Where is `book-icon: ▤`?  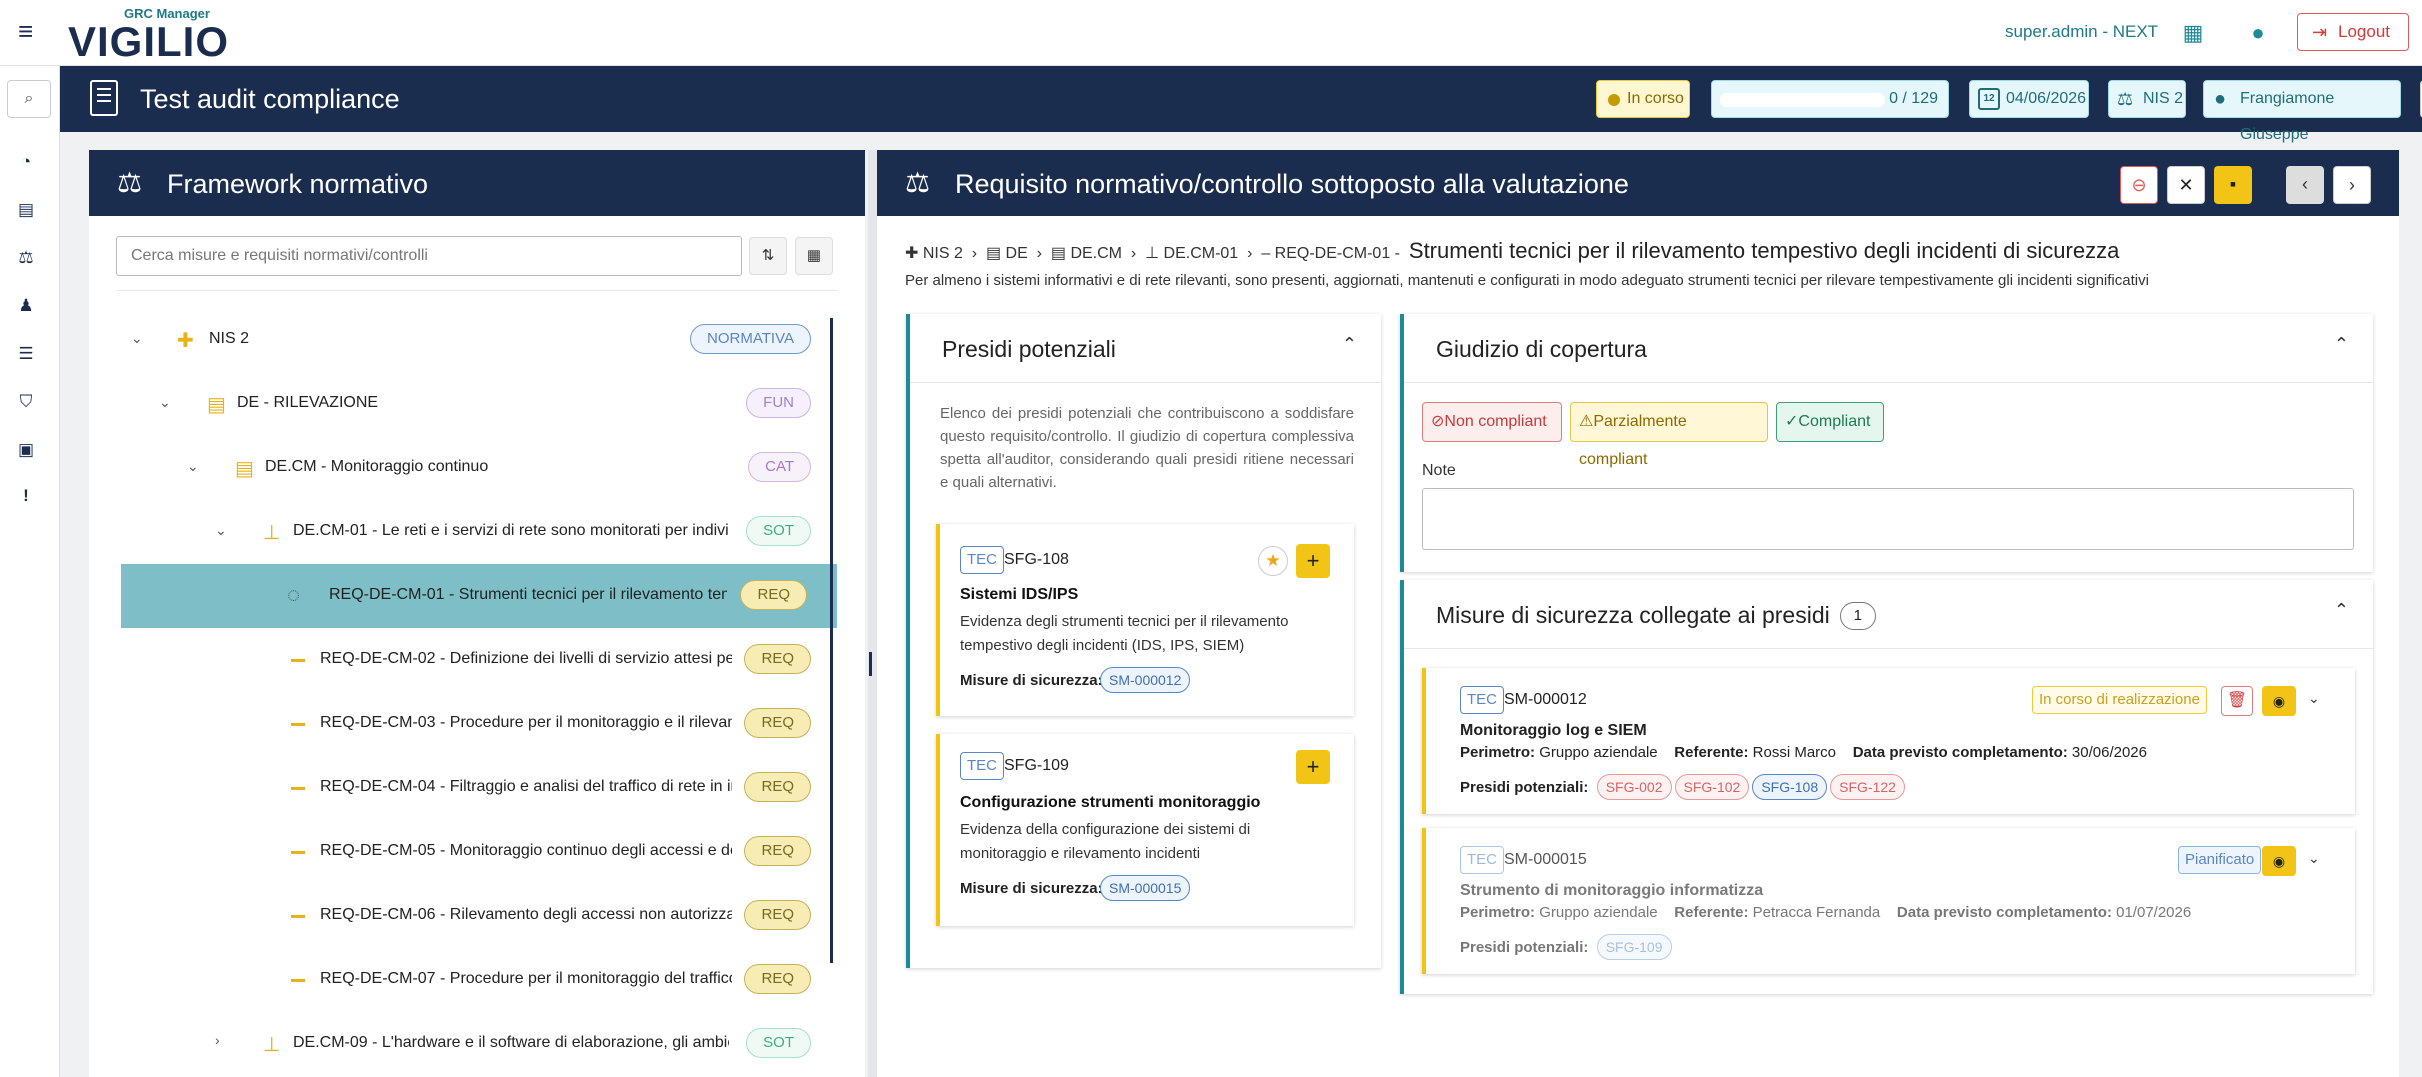 book-icon: ▤ is located at coordinates (26, 210).